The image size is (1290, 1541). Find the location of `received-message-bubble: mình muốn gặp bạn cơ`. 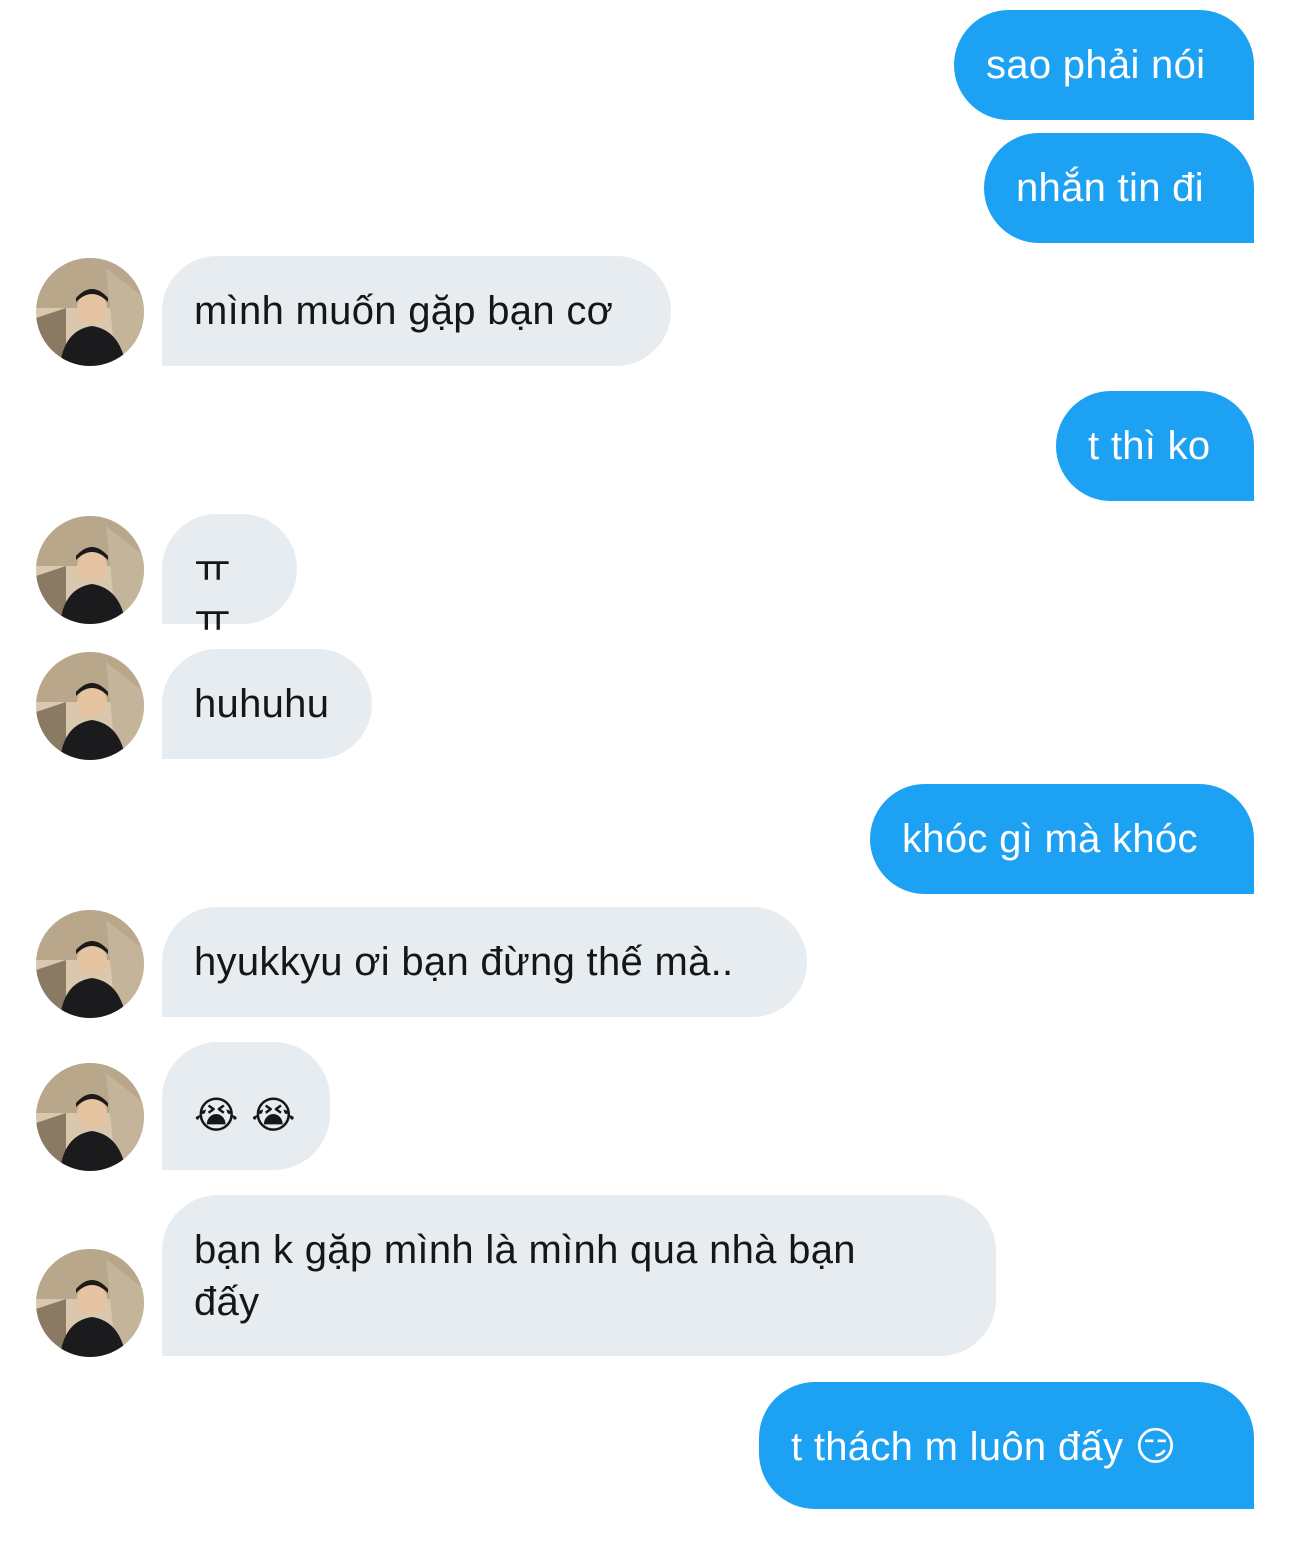

received-message-bubble: mình muốn gặp bạn cơ is located at coordinates (416, 311).